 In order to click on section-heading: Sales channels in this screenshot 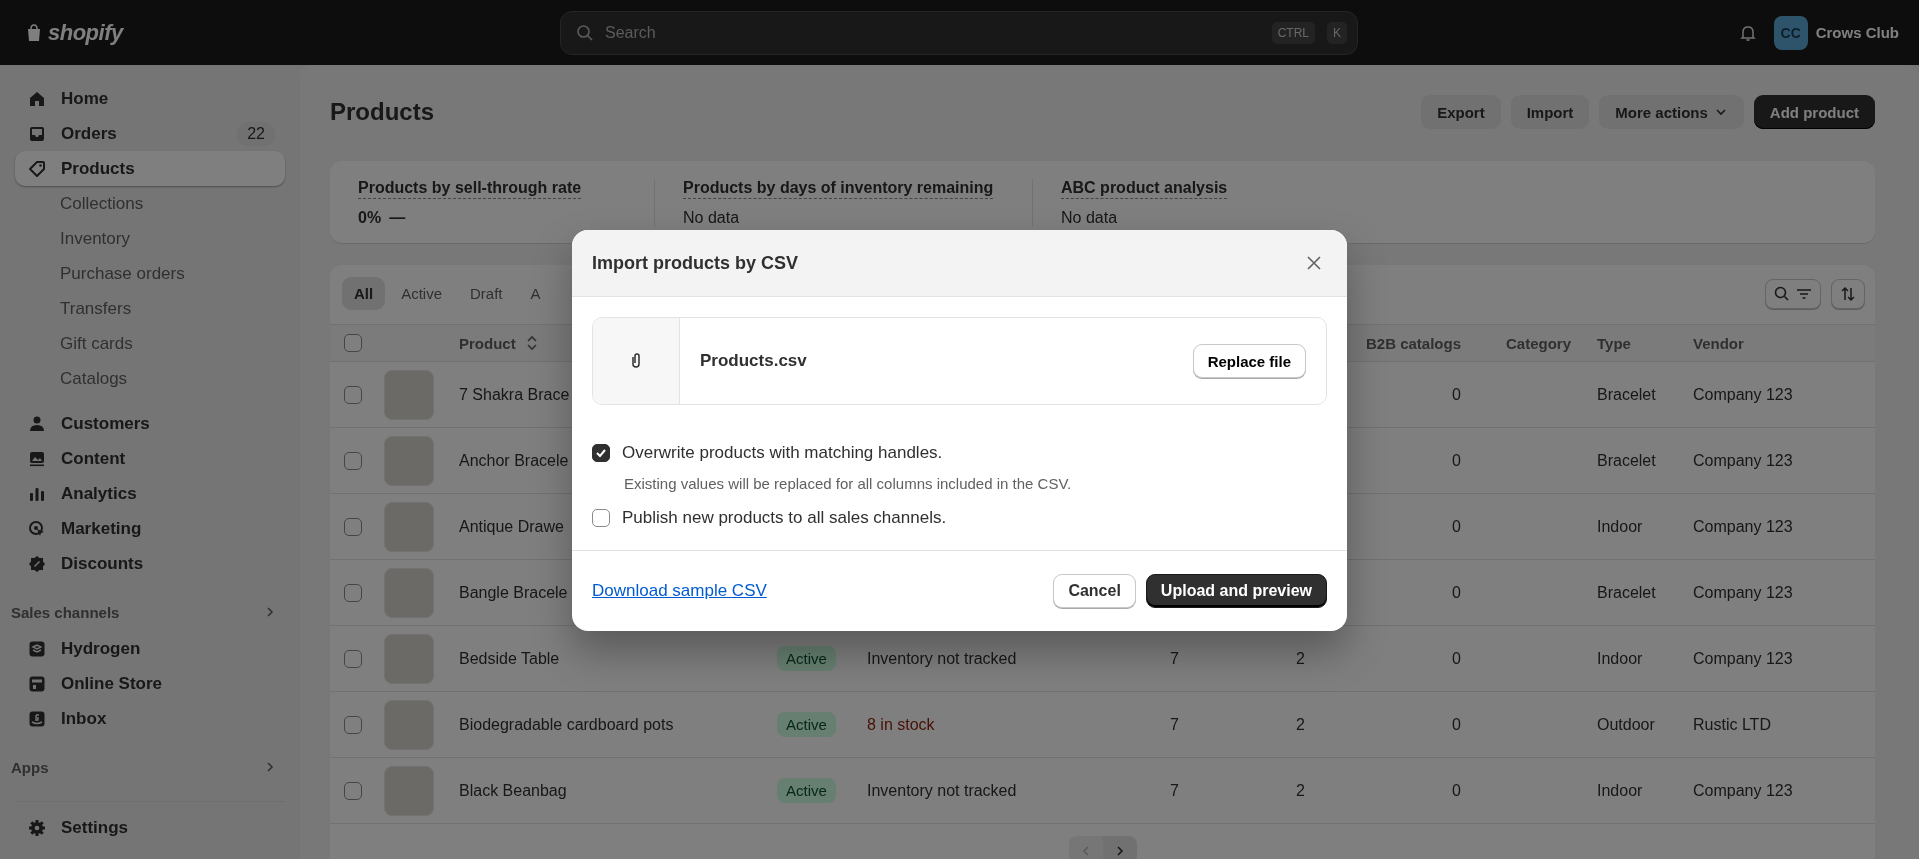, I will do `click(65, 612)`.